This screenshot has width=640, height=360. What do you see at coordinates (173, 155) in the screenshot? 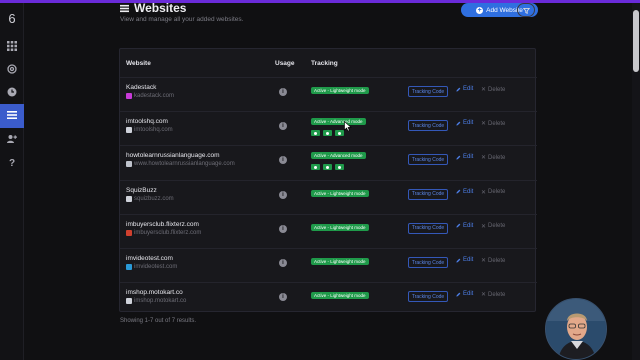
I see `website-name: howtolearnrussianlanguage.com` at bounding box center [173, 155].